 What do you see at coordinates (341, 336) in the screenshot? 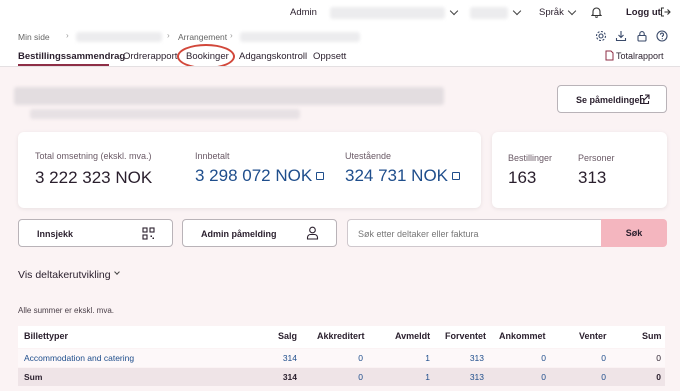
I see `col-accredited: Akkreditert` at bounding box center [341, 336].